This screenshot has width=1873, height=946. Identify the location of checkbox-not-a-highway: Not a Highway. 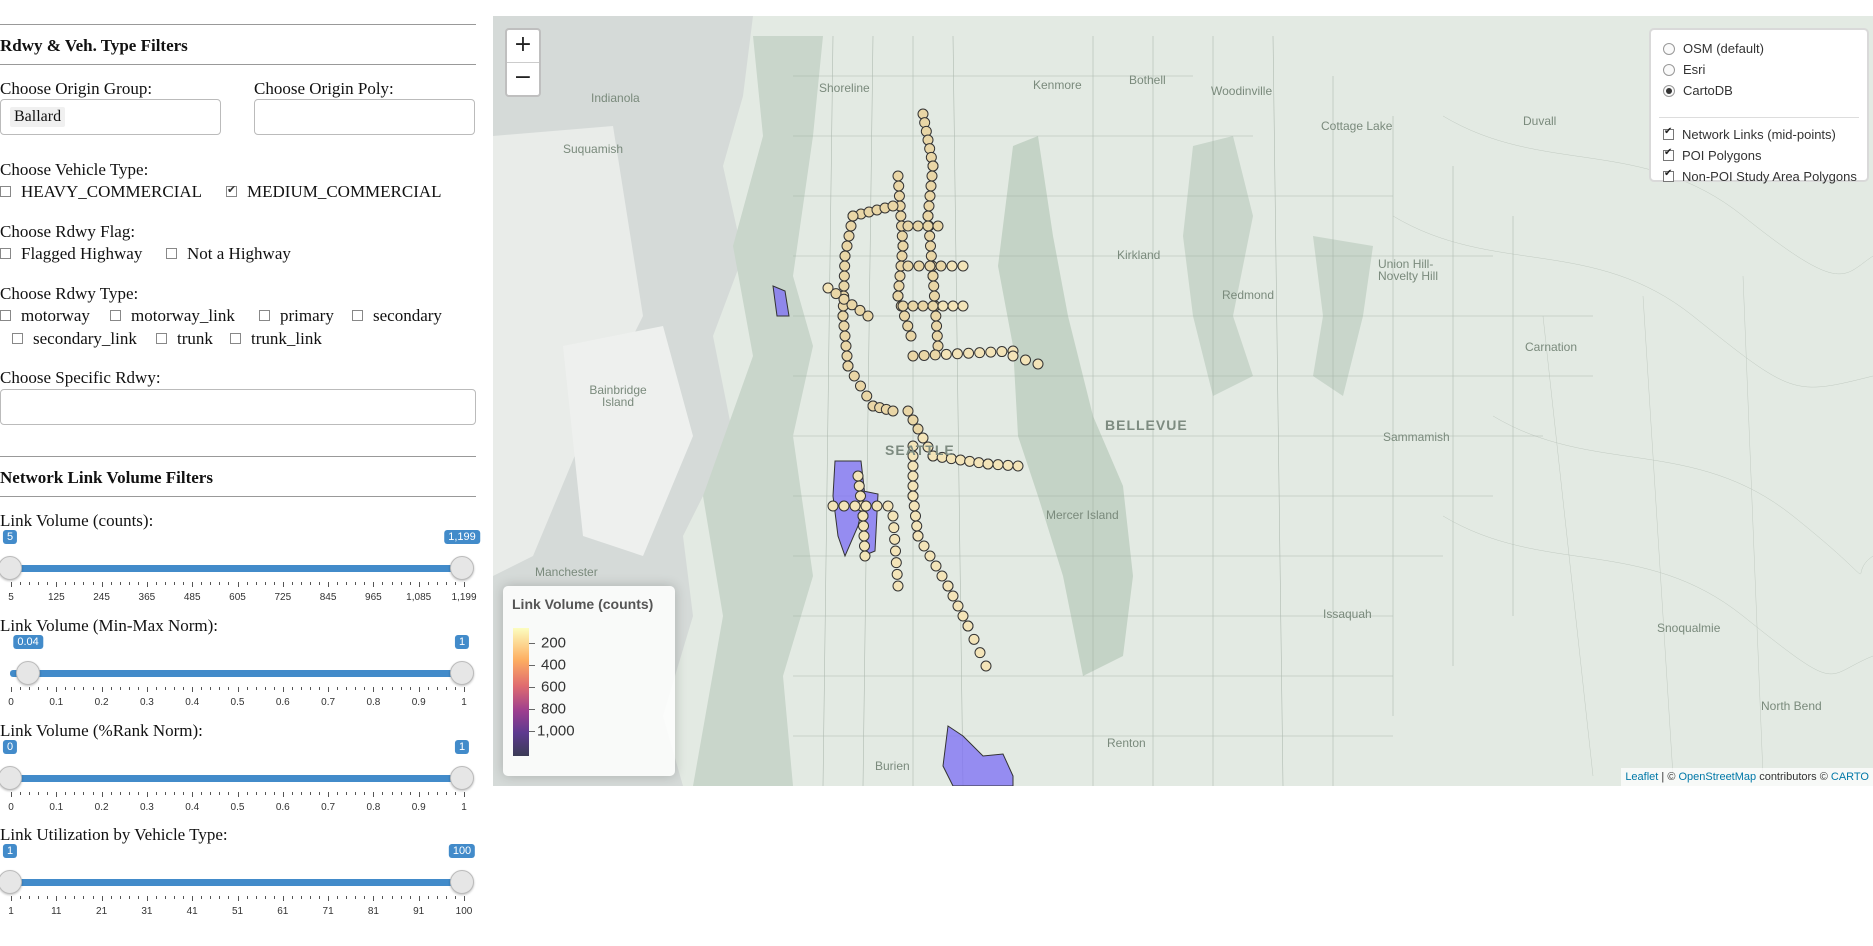
(228, 254).